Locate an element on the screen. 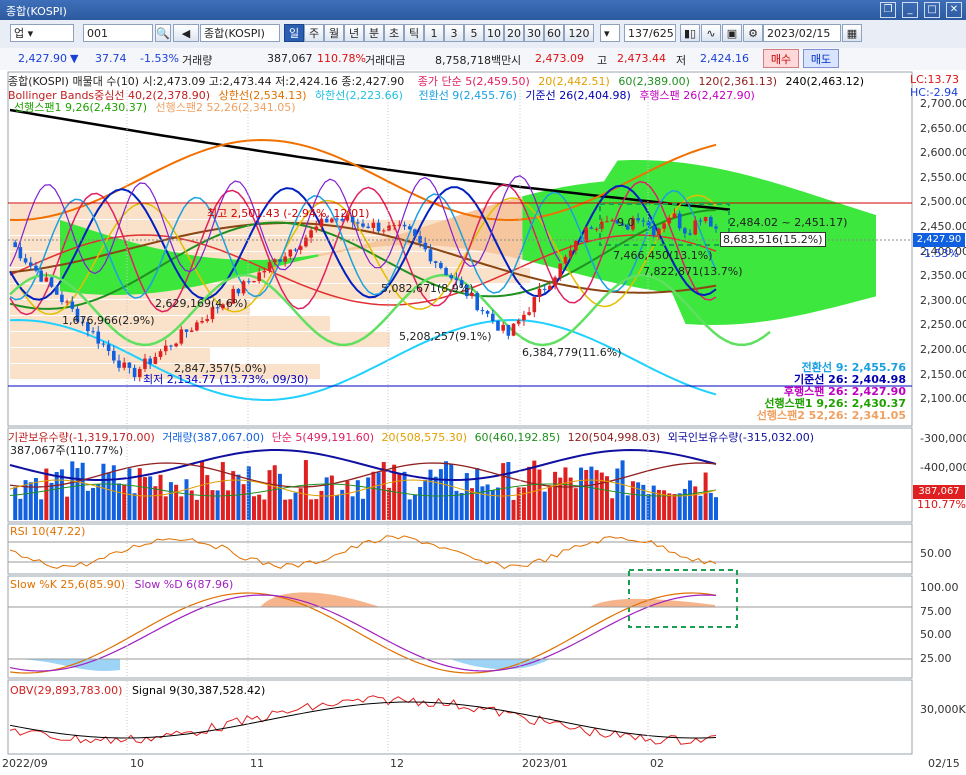  range-top-label: 9,0 is located at coordinates (626, 222).